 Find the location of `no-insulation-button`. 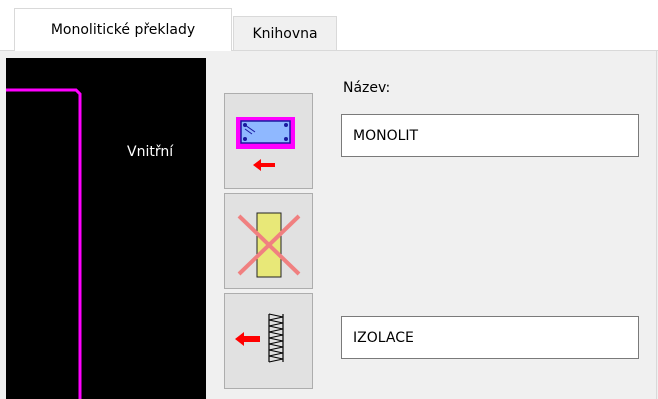

no-insulation-button is located at coordinates (268, 241).